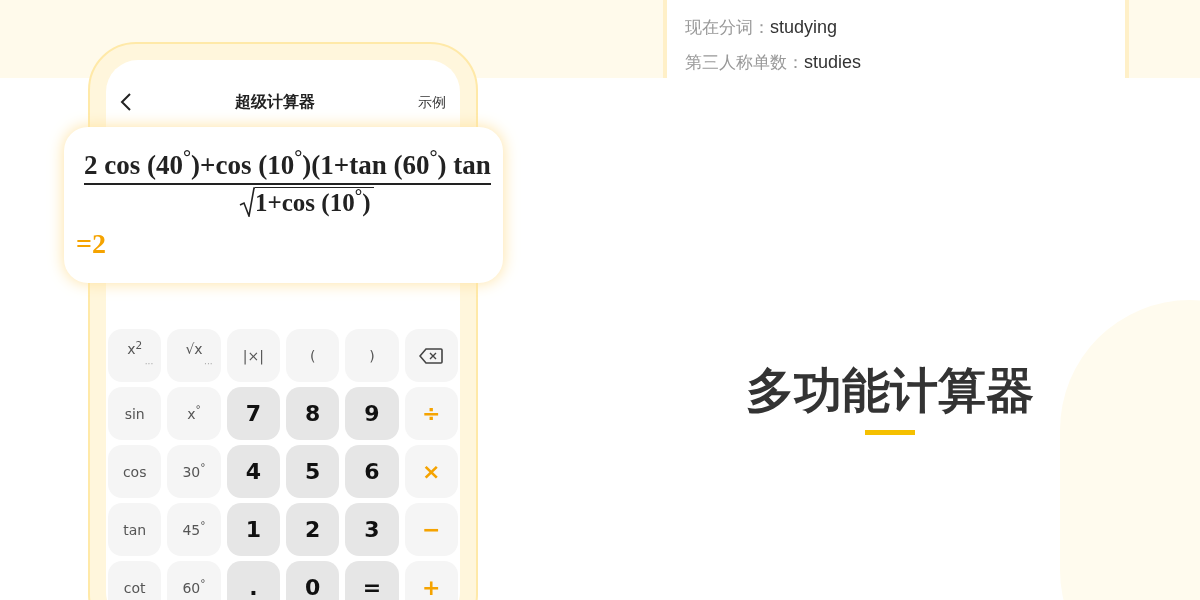 This screenshot has height=600, width=1200. I want to click on calculator-key: cos, so click(135, 471).